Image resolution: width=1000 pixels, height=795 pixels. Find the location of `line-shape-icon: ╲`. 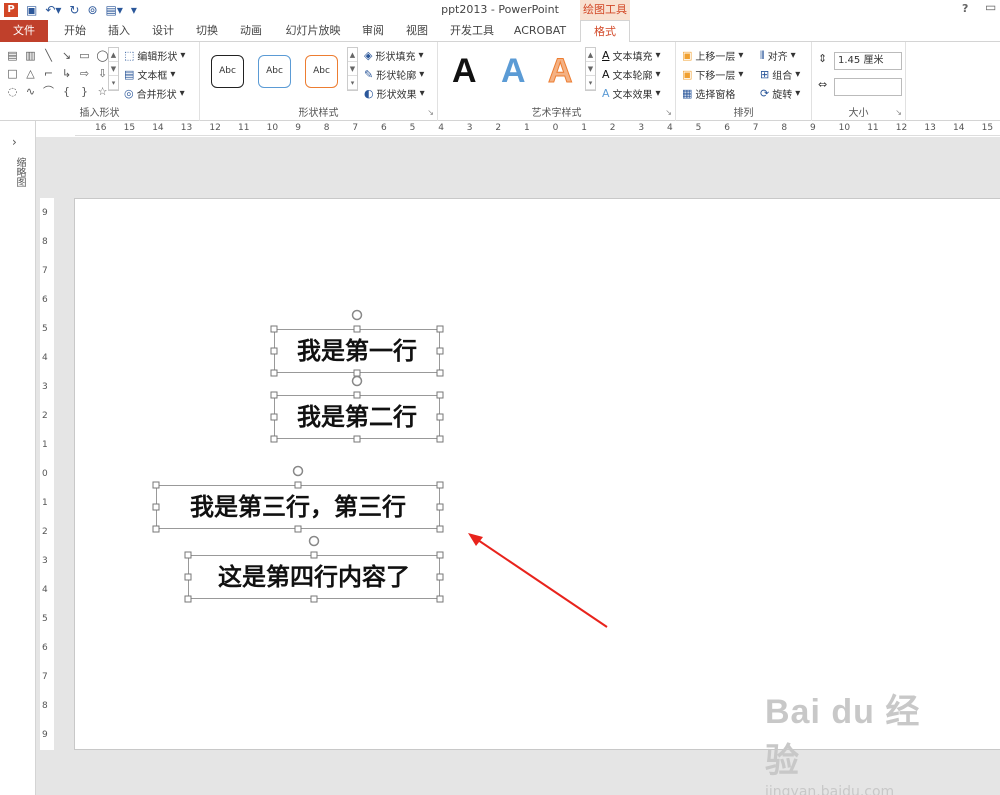

line-shape-icon: ╲ is located at coordinates (48, 55).